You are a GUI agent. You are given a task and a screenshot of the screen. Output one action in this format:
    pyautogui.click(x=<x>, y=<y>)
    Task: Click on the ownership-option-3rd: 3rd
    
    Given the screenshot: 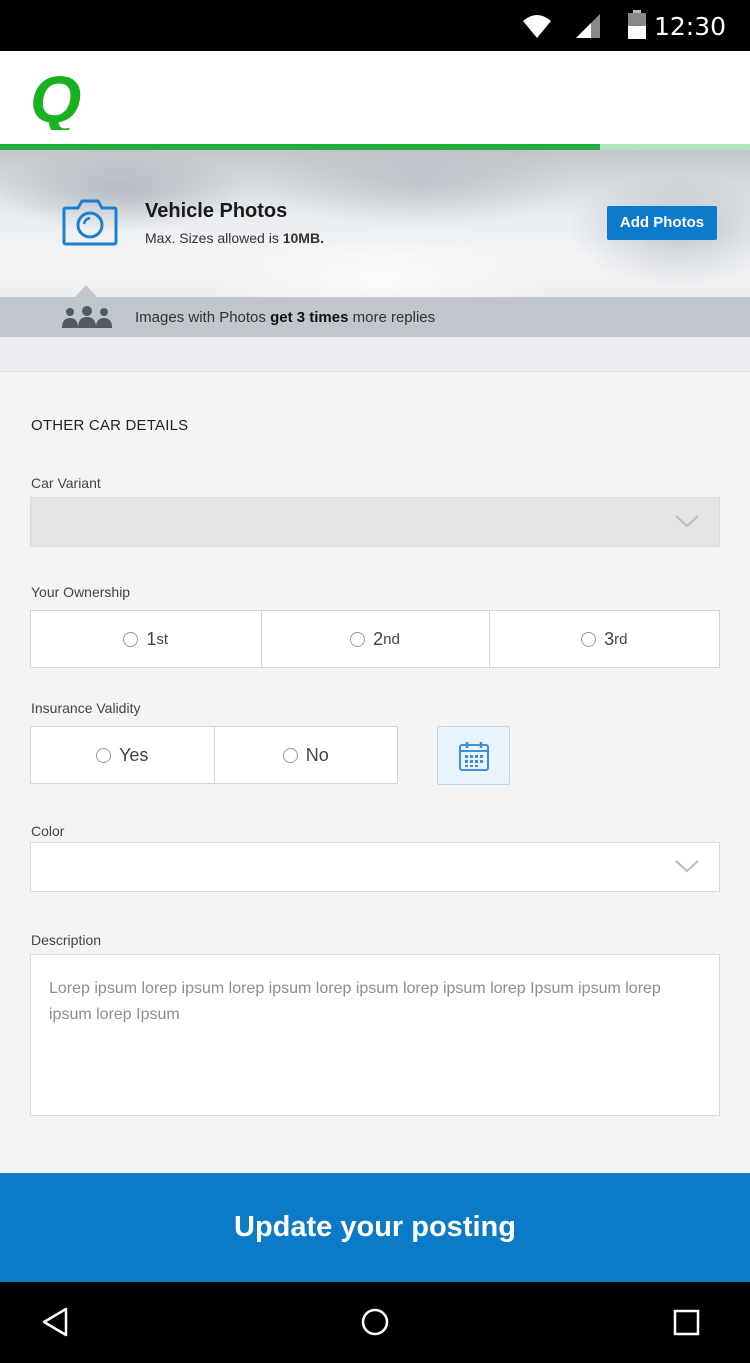 What is the action you would take?
    pyautogui.click(x=605, y=639)
    